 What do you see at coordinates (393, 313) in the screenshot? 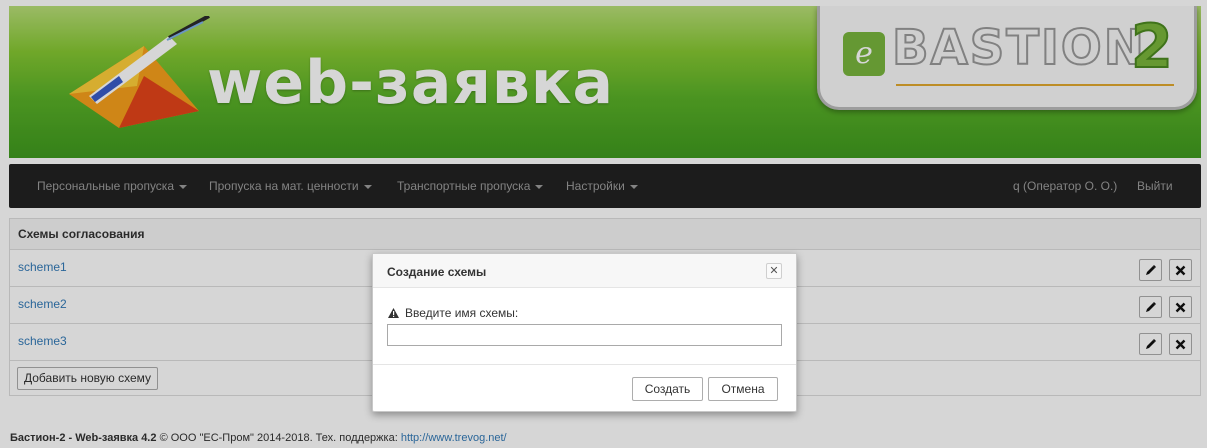
I see `warning-icon` at bounding box center [393, 313].